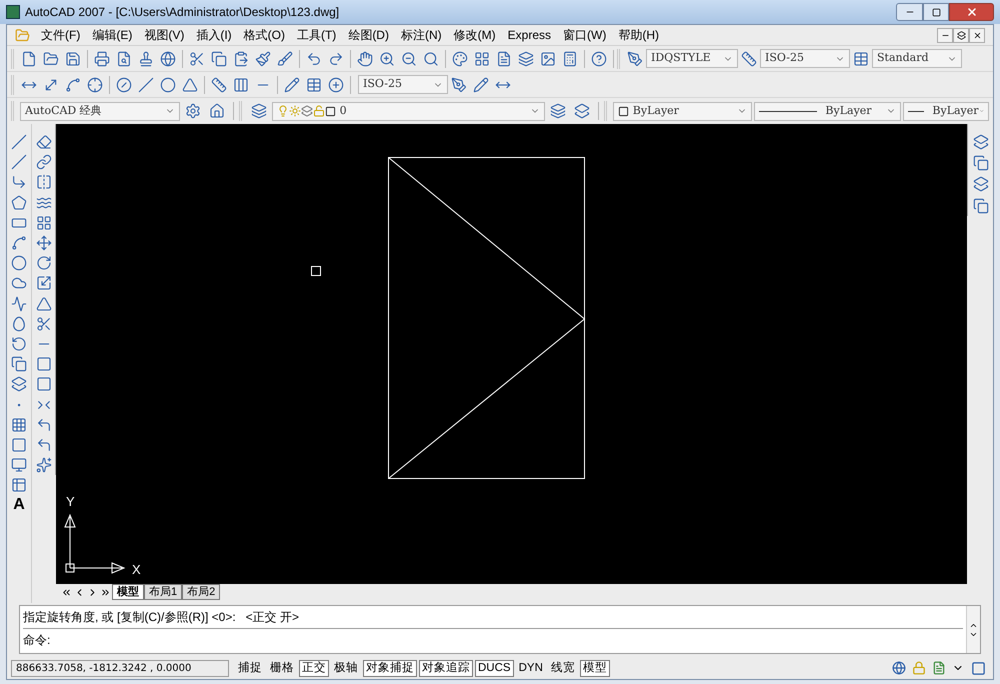 This screenshot has width=1000, height=684. Describe the element at coordinates (214, 35) in the screenshot. I see `menu-item: 插入(I)` at that location.